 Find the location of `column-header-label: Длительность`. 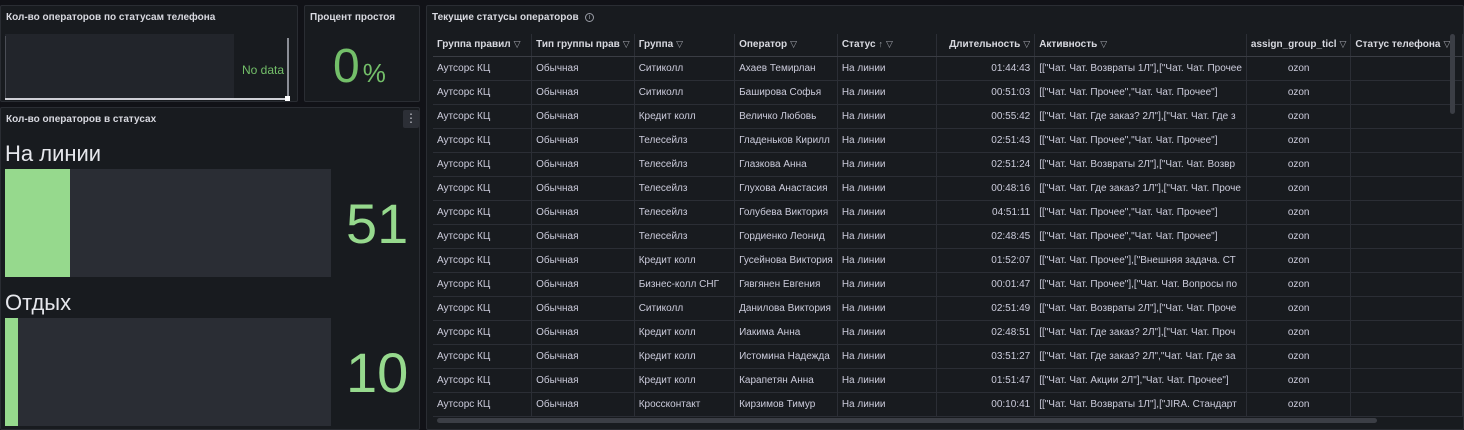

column-header-label: Длительность is located at coordinates (985, 45).